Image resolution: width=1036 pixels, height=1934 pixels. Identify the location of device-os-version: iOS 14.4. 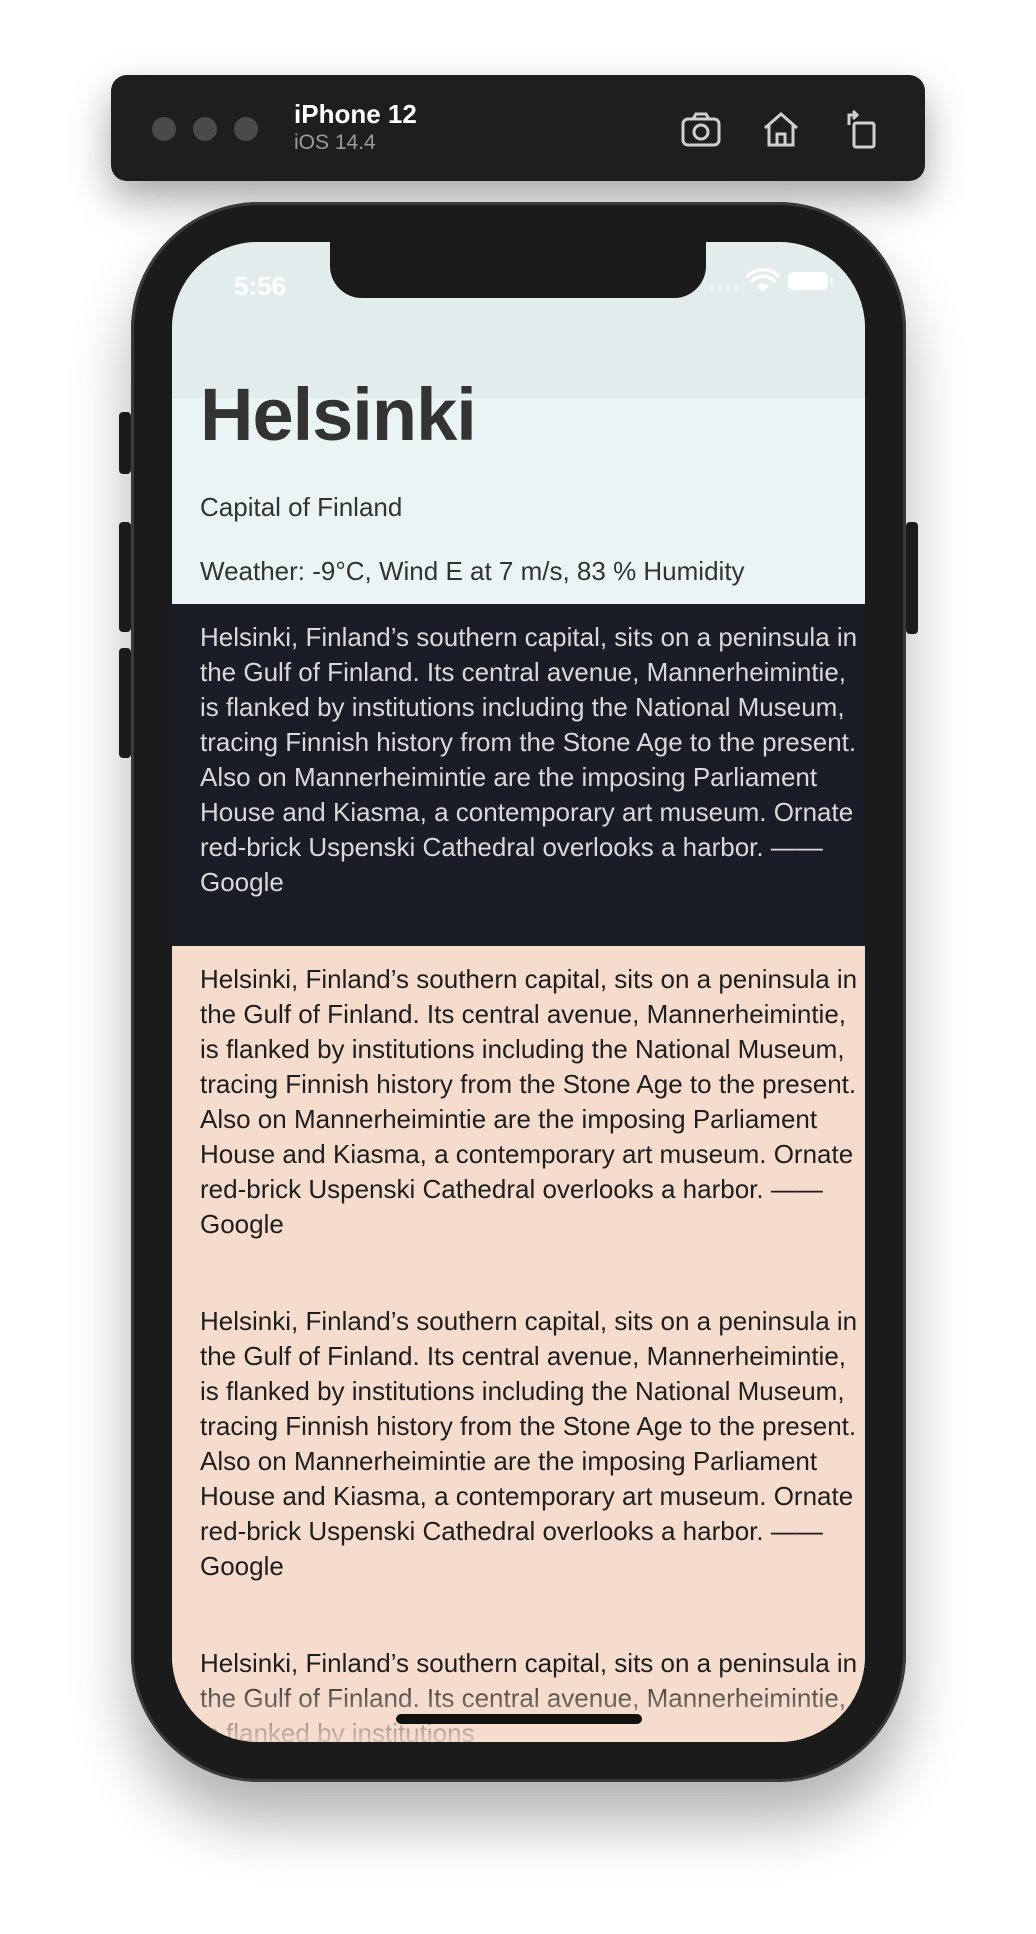
(335, 142).